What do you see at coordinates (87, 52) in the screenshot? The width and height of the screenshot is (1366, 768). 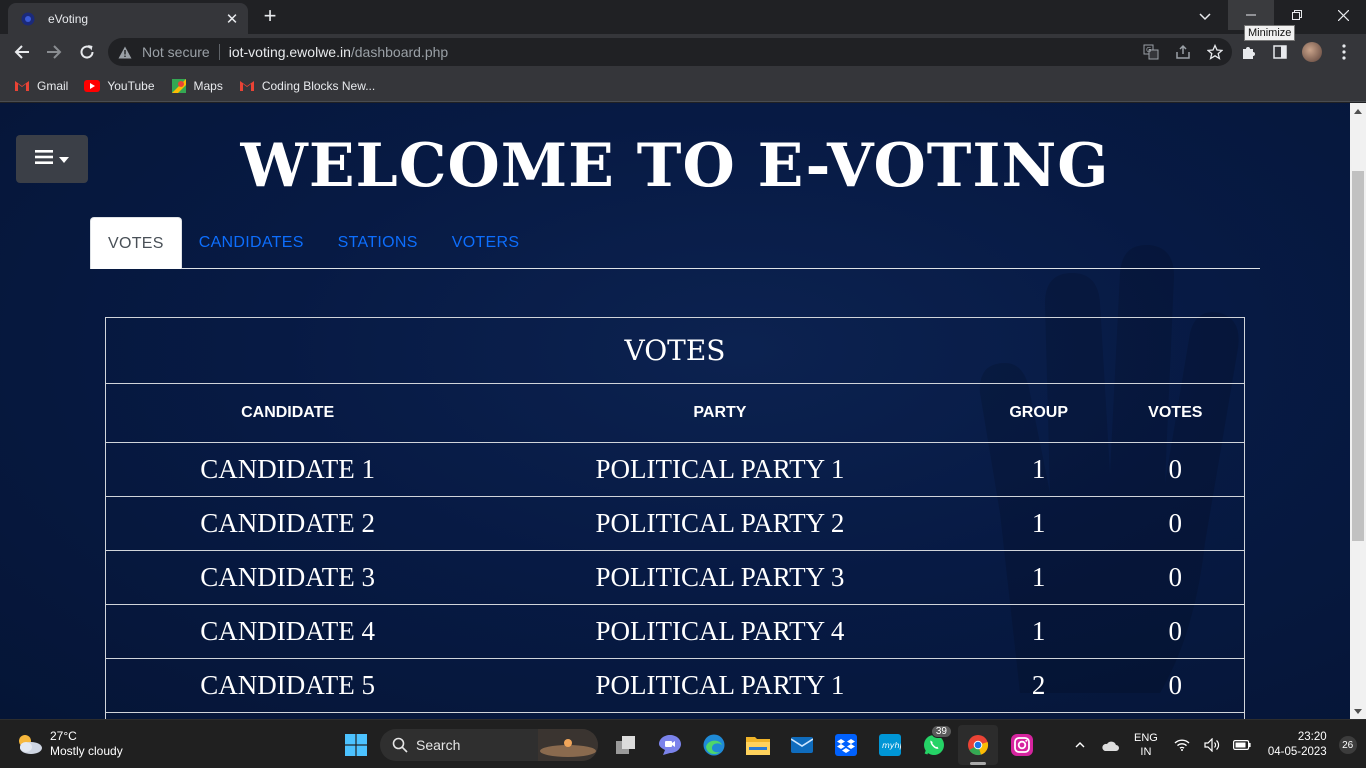 I see `reload-icon` at bounding box center [87, 52].